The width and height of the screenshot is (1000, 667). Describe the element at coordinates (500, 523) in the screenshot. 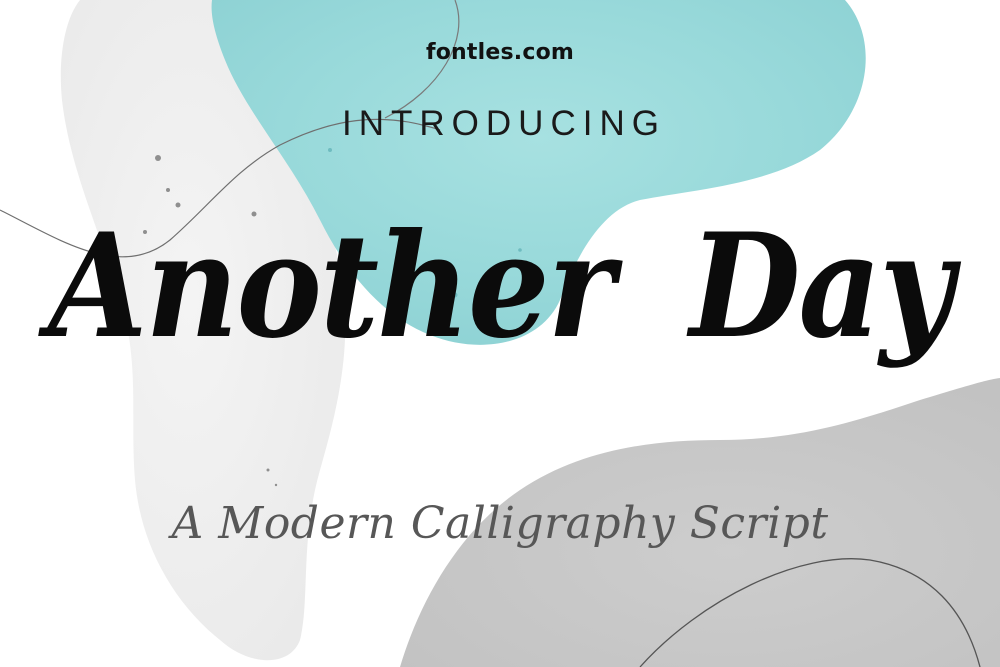

I see `font-subtitle: A Modern Calligraphy Script` at that location.